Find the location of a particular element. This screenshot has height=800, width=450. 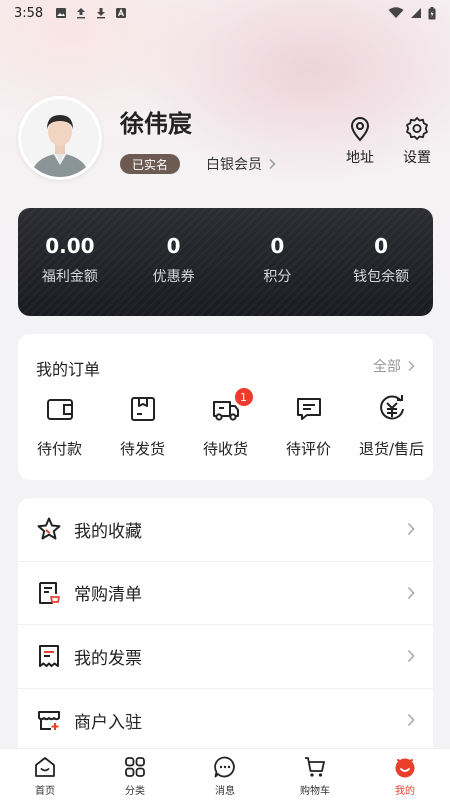

member-level-link: 白银会员 is located at coordinates (241, 164).